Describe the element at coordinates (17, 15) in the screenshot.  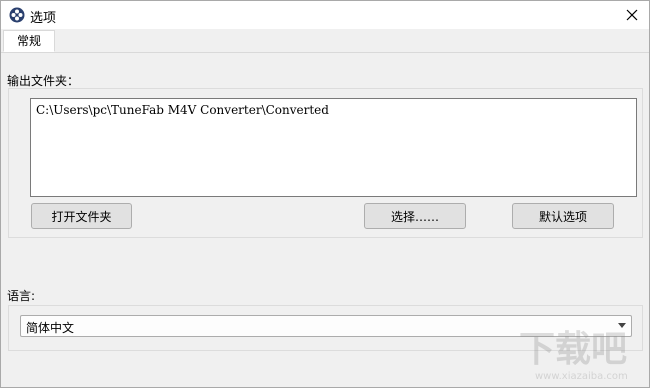
I see `app-logo-icon` at that location.